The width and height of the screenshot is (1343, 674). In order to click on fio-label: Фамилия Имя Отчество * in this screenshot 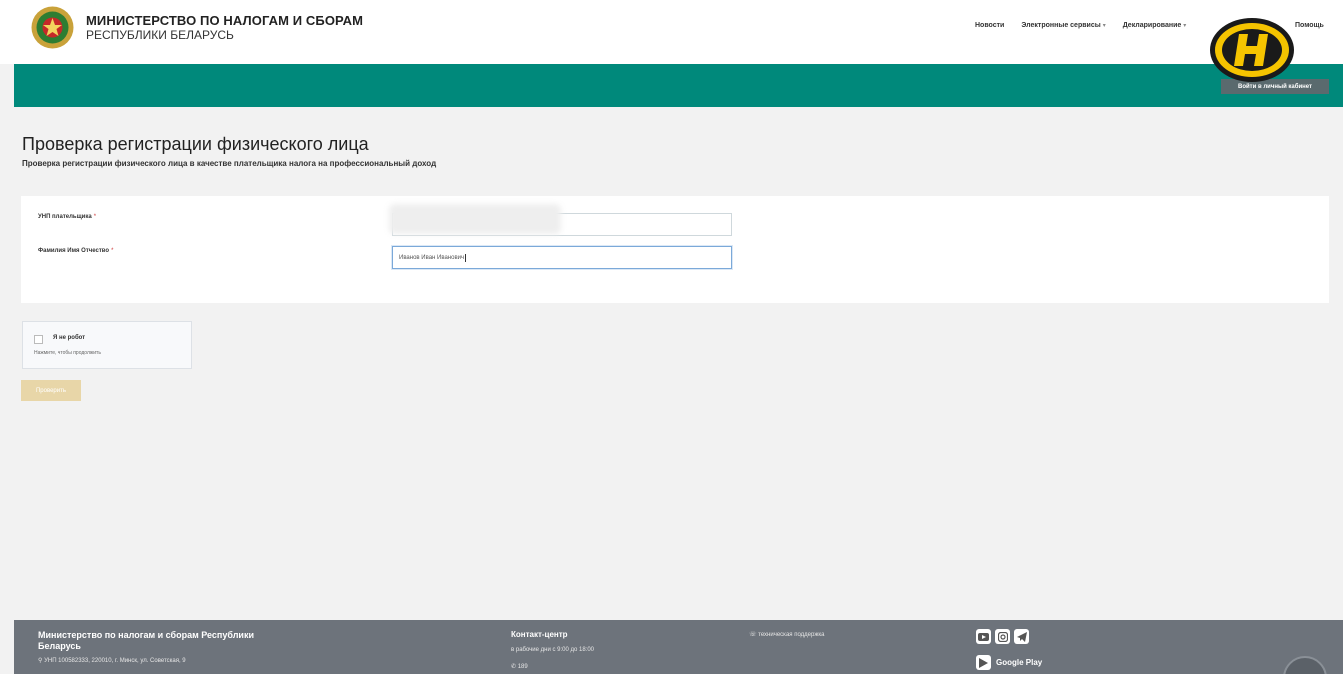, I will do `click(75, 251)`.